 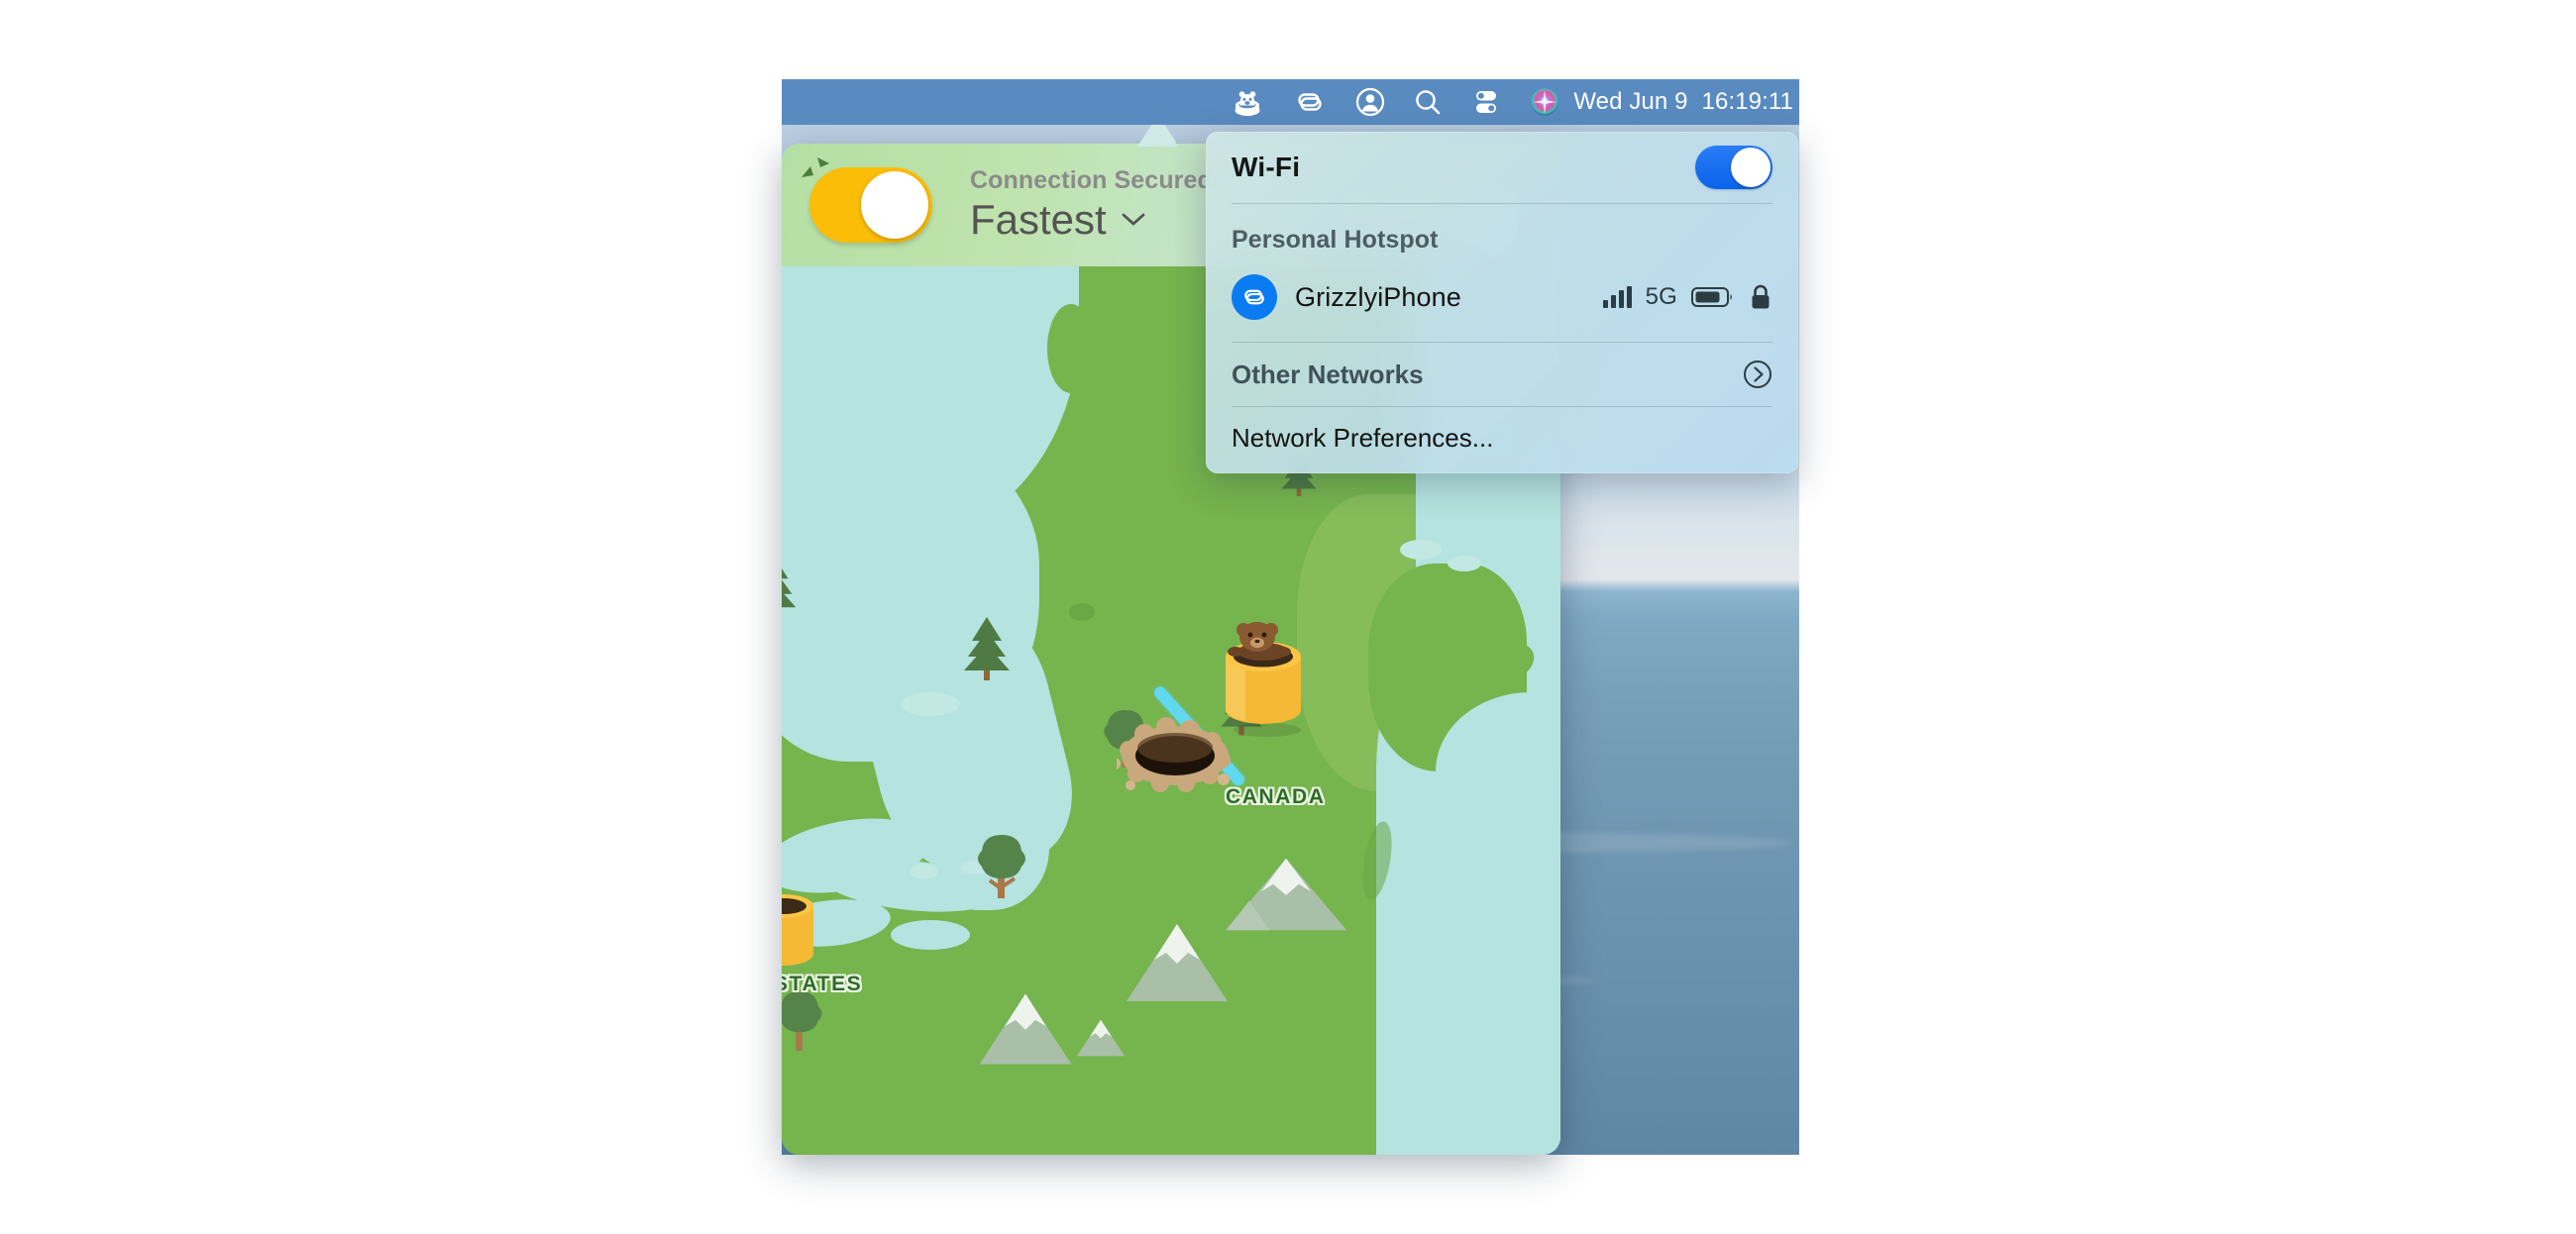 What do you see at coordinates (1751, 167) in the screenshot?
I see `wifi-toggle-knob` at bounding box center [1751, 167].